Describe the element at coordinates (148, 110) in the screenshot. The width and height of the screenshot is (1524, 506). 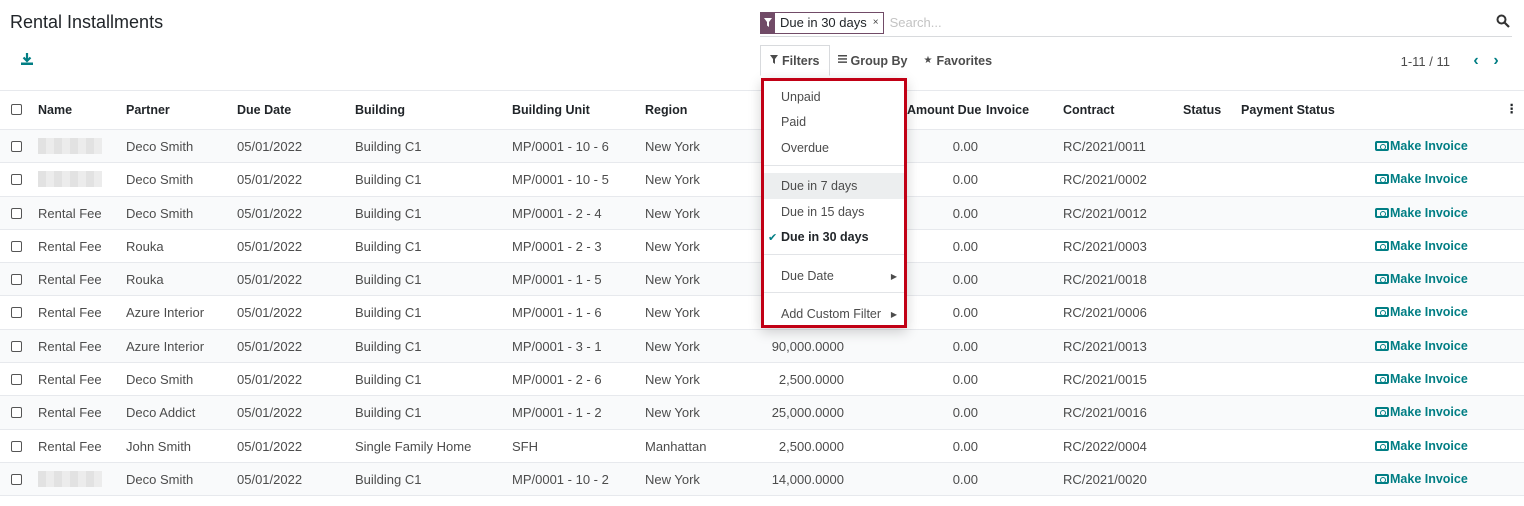
I see `column-partner: Partner` at that location.